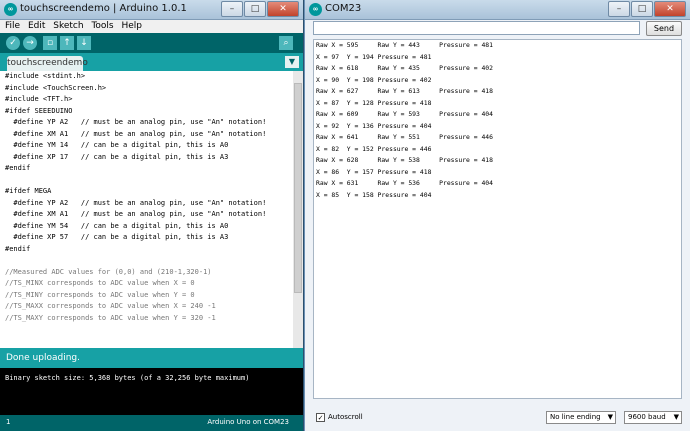  I want to click on baud-rate-value: 9600 baud, so click(647, 417).